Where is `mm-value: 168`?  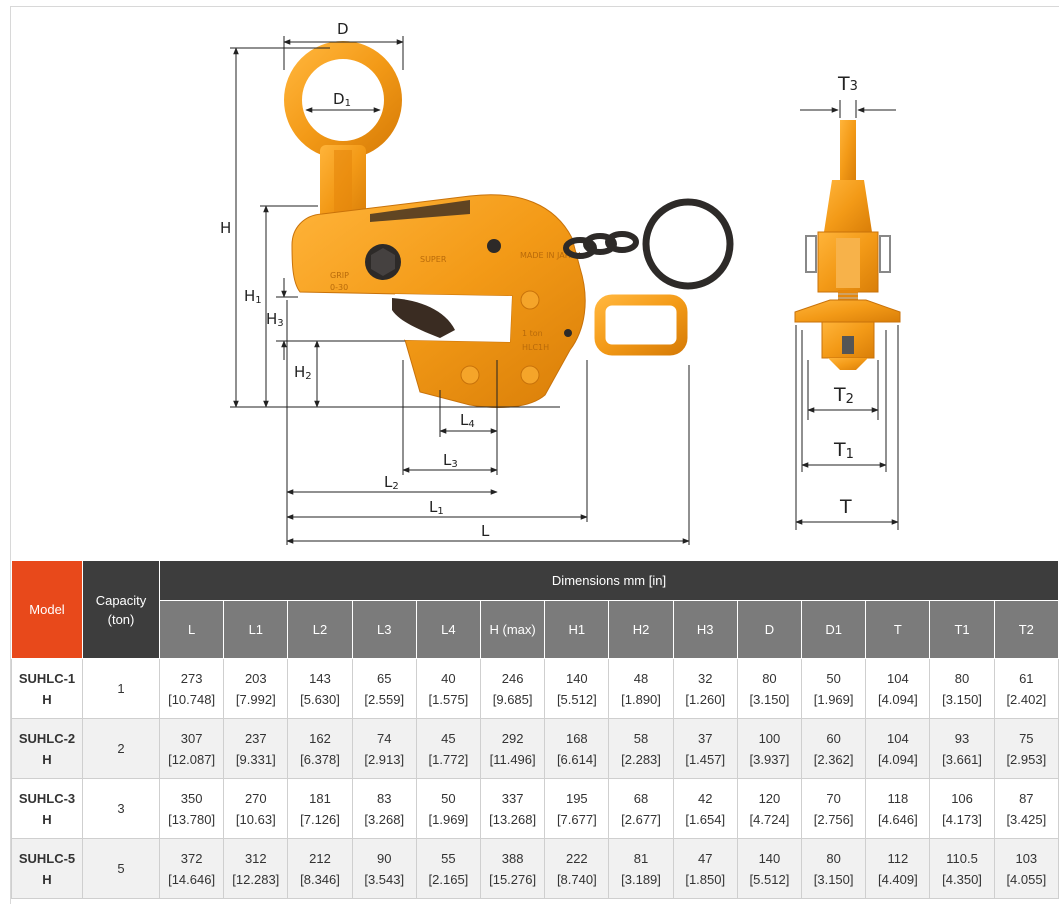 mm-value: 168 is located at coordinates (576, 738).